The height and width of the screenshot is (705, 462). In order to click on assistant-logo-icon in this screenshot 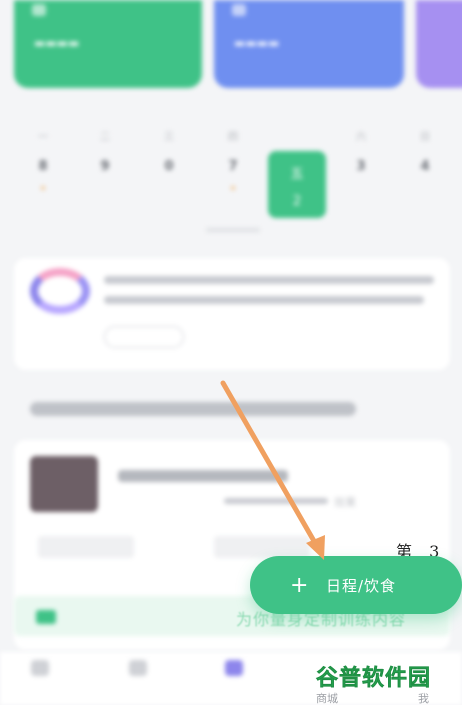, I will do `click(60, 291)`.